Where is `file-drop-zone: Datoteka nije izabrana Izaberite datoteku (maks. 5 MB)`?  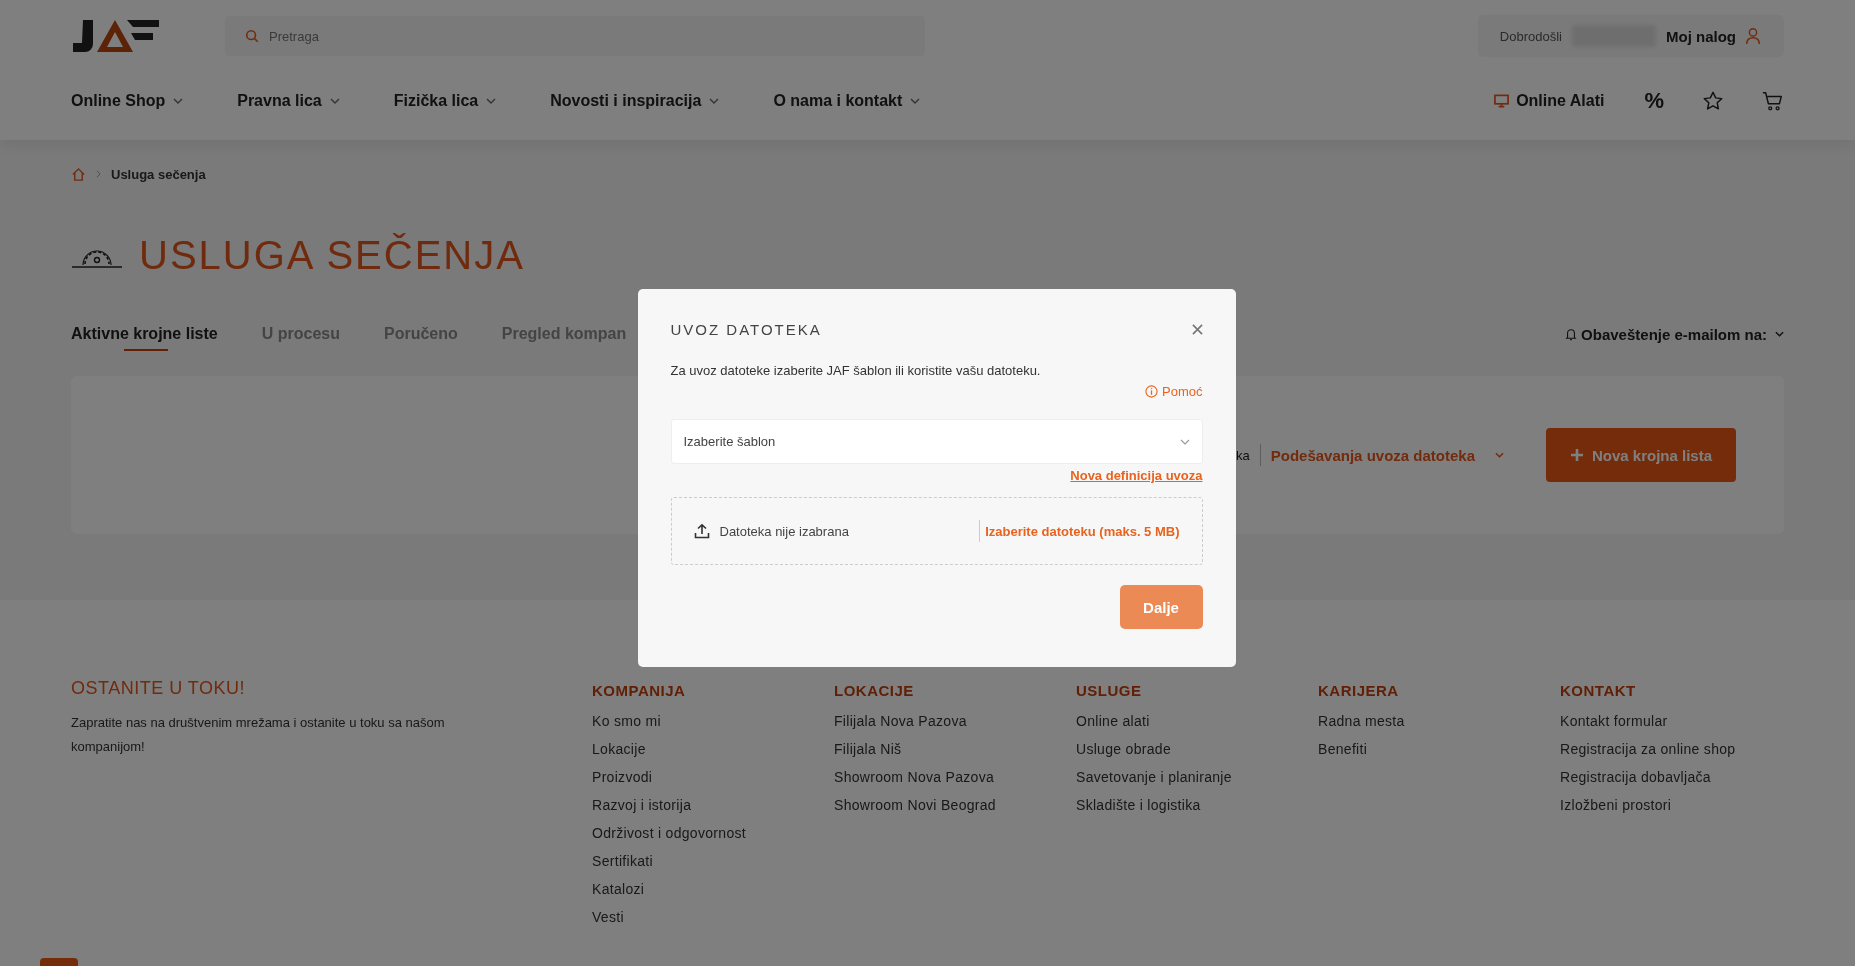 file-drop-zone: Datoteka nije izabrana Izaberite datoteku (maks. 5 MB) is located at coordinates (936, 531).